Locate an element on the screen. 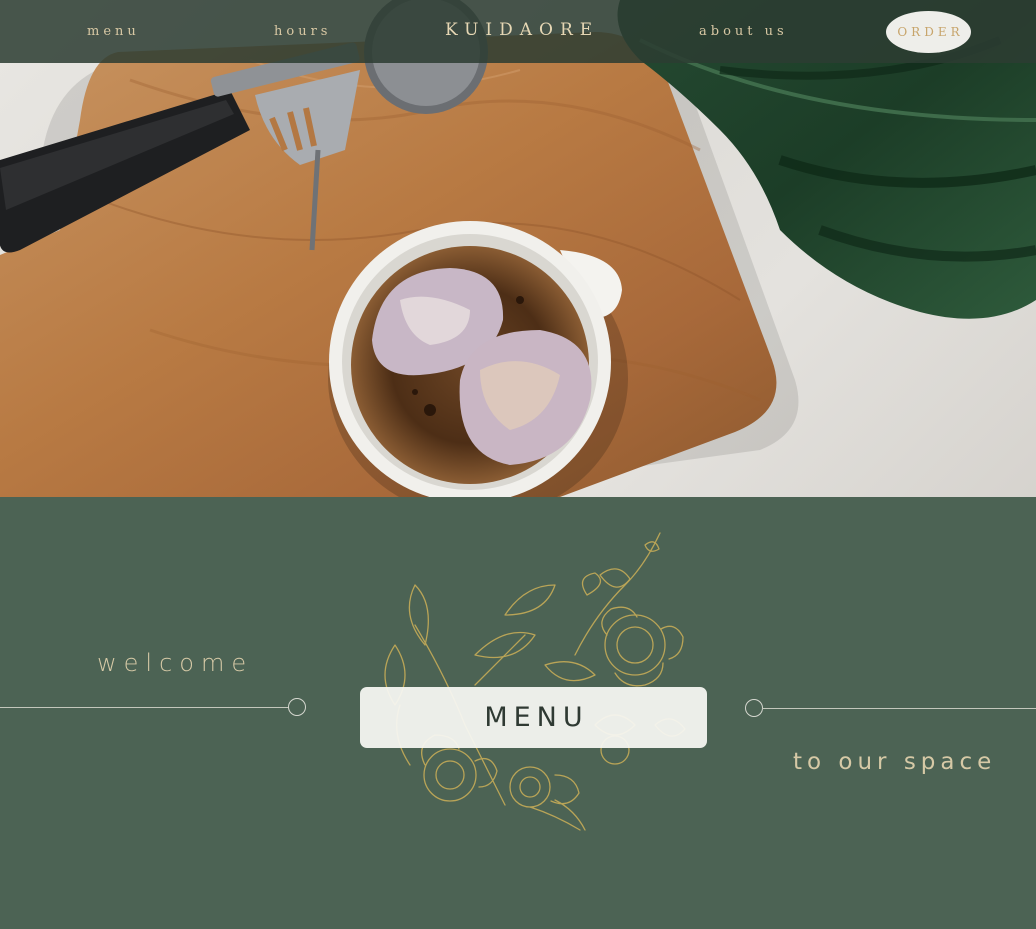  affogato-bowl is located at coordinates (478, 359).